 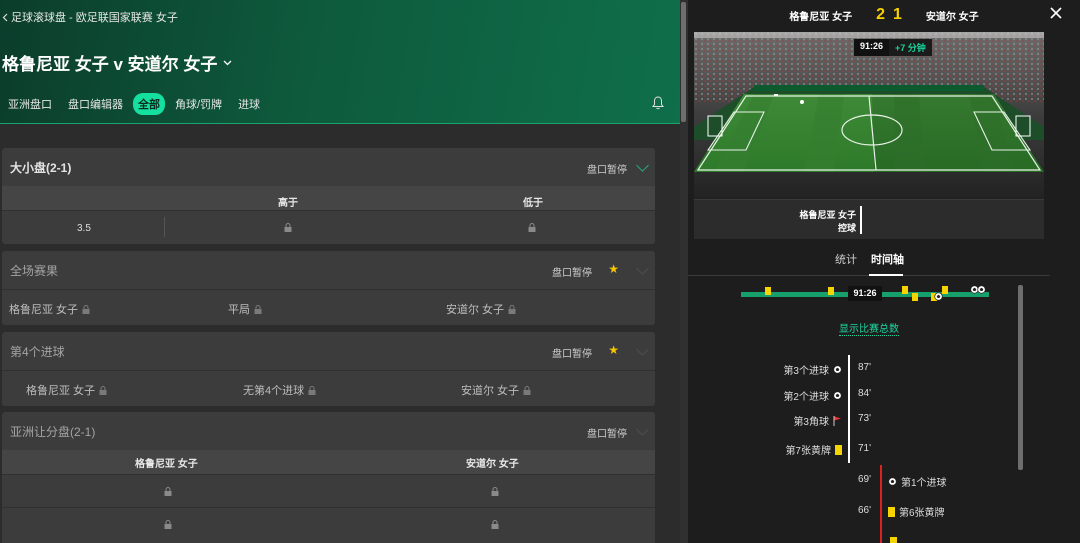 What do you see at coordinates (813, 449) in the screenshot?
I see `timeline-event: 第7张黄牌` at bounding box center [813, 449].